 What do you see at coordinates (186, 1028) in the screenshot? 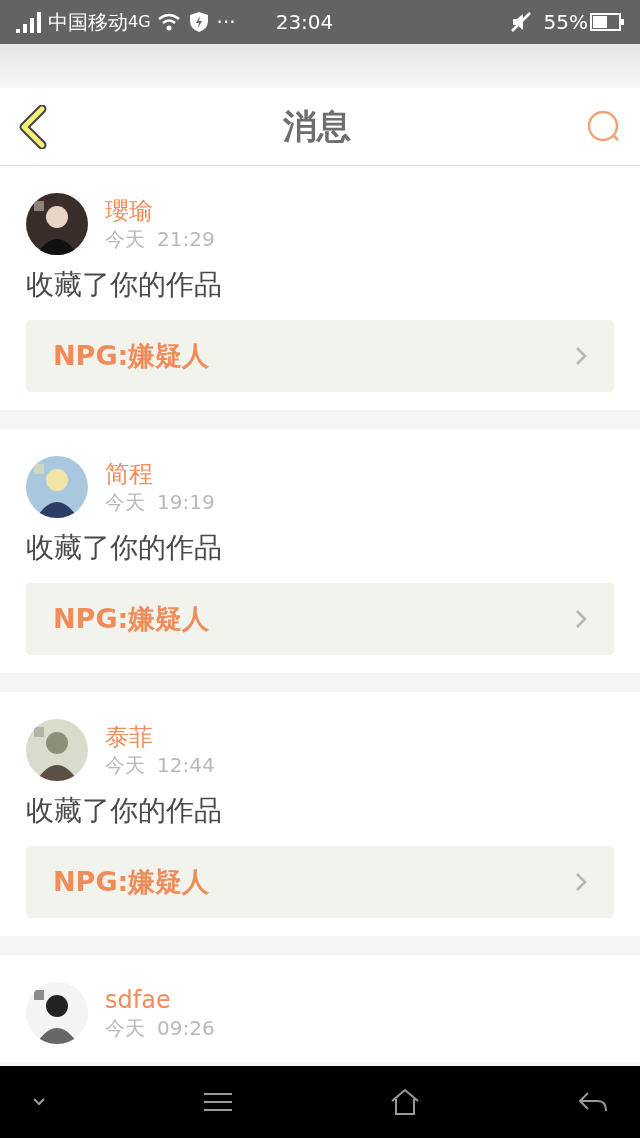
I see `message-time: 09:26` at bounding box center [186, 1028].